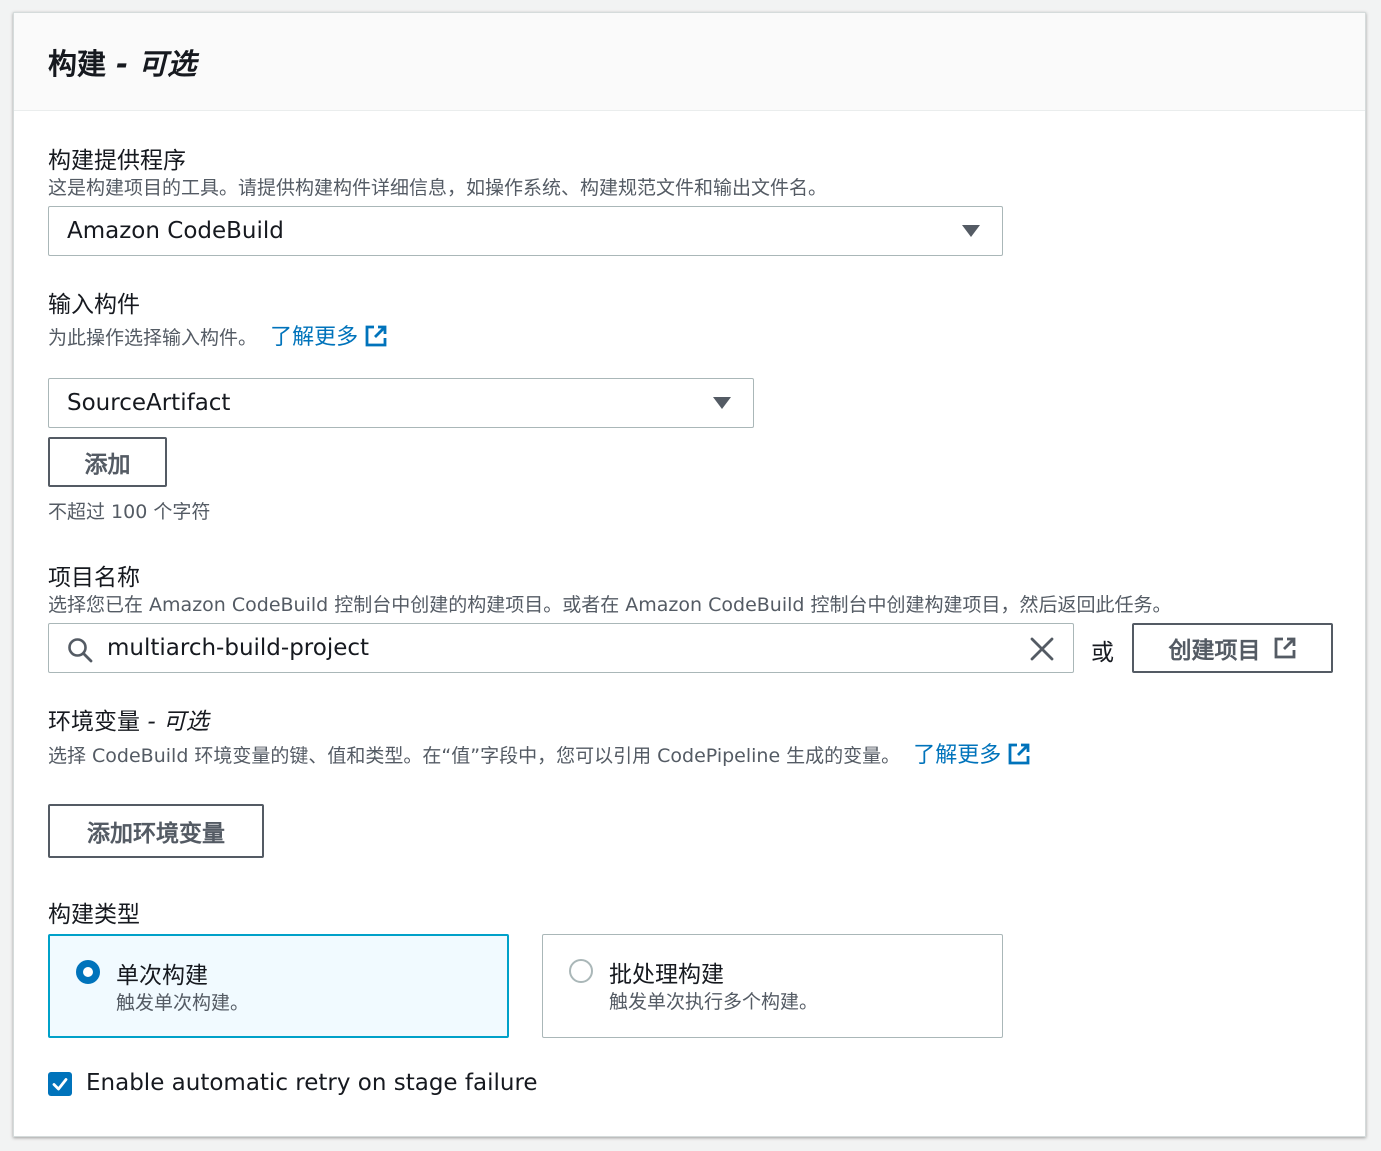  What do you see at coordinates (162, 976) in the screenshot?
I see `tile-label: 单次构建` at bounding box center [162, 976].